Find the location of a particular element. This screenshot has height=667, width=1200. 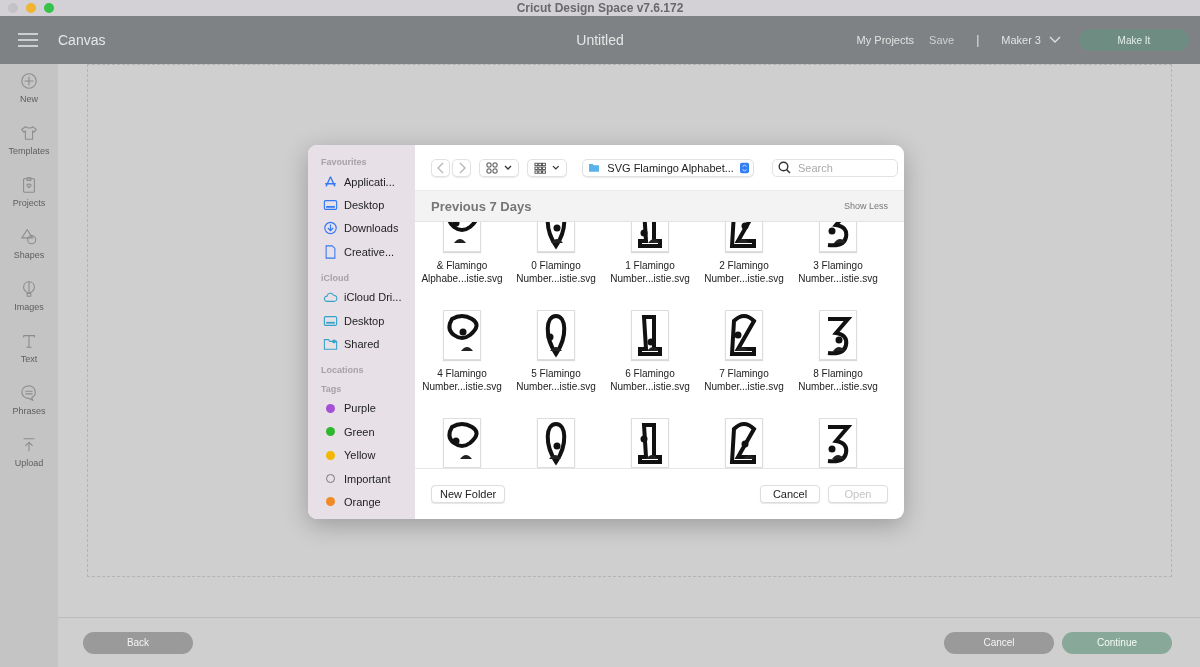

document-title: Untitled is located at coordinates (600, 40).